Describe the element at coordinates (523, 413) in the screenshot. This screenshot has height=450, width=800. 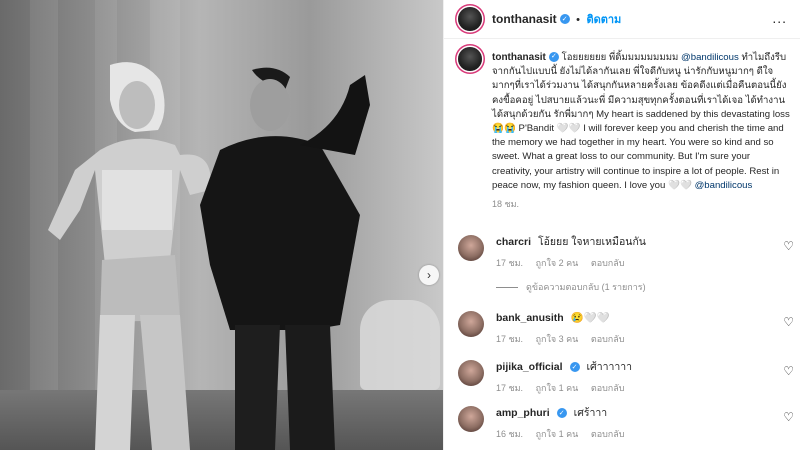
I see `commenter-username: amp_phuri` at that location.